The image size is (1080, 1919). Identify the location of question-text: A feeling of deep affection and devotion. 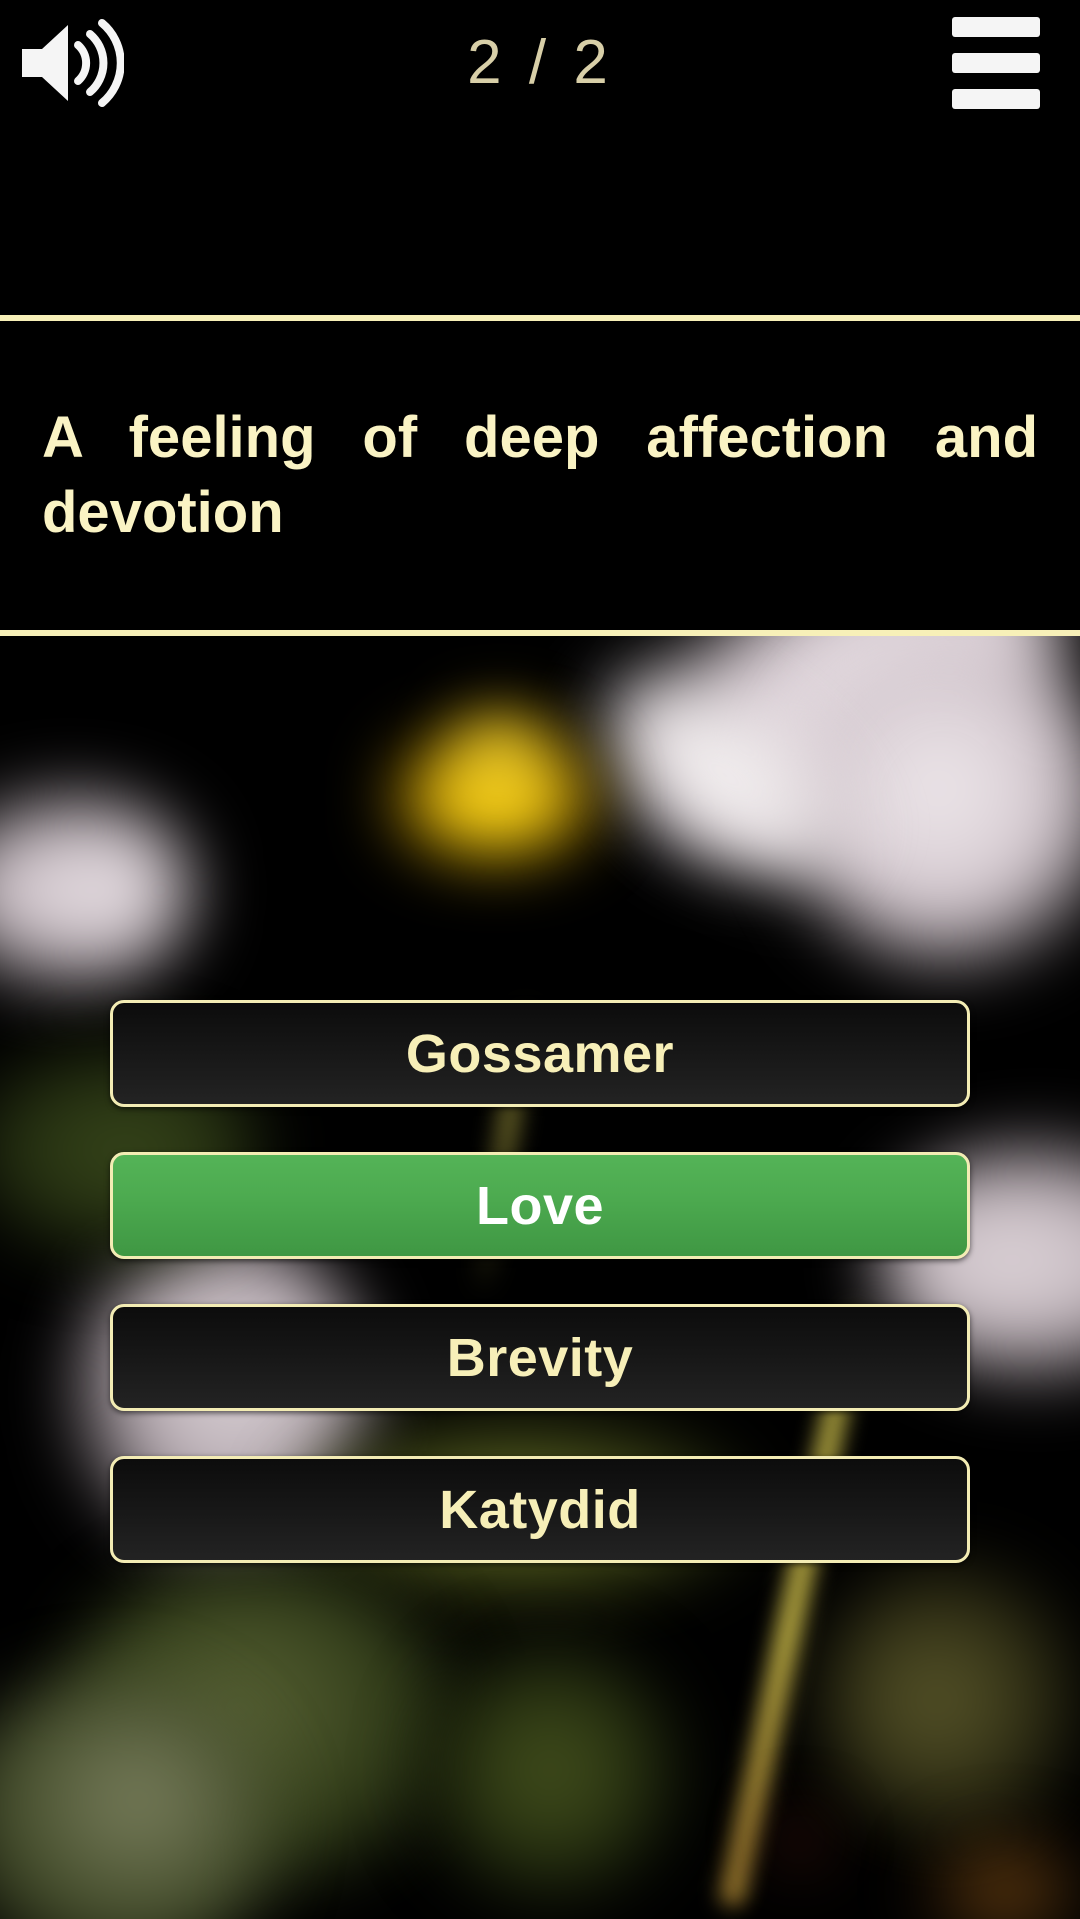
(540, 475).